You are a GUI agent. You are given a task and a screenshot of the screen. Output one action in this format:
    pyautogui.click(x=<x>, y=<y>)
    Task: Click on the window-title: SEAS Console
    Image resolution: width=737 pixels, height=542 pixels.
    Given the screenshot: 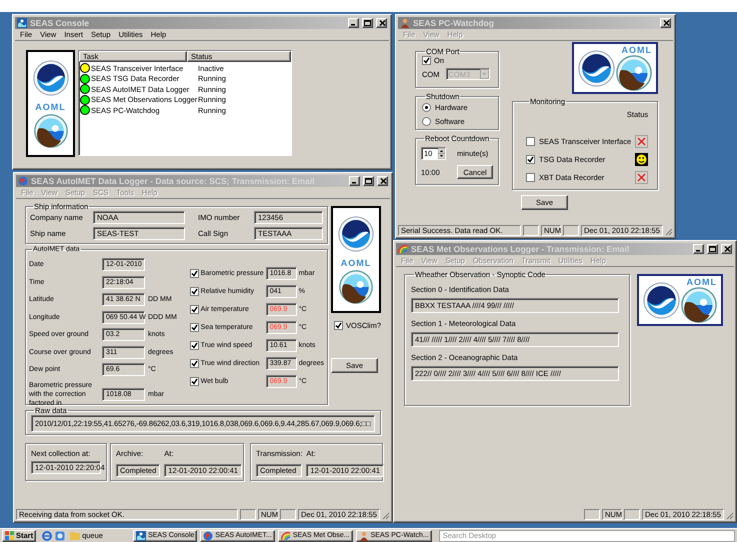 What is the action you would take?
    pyautogui.click(x=60, y=23)
    